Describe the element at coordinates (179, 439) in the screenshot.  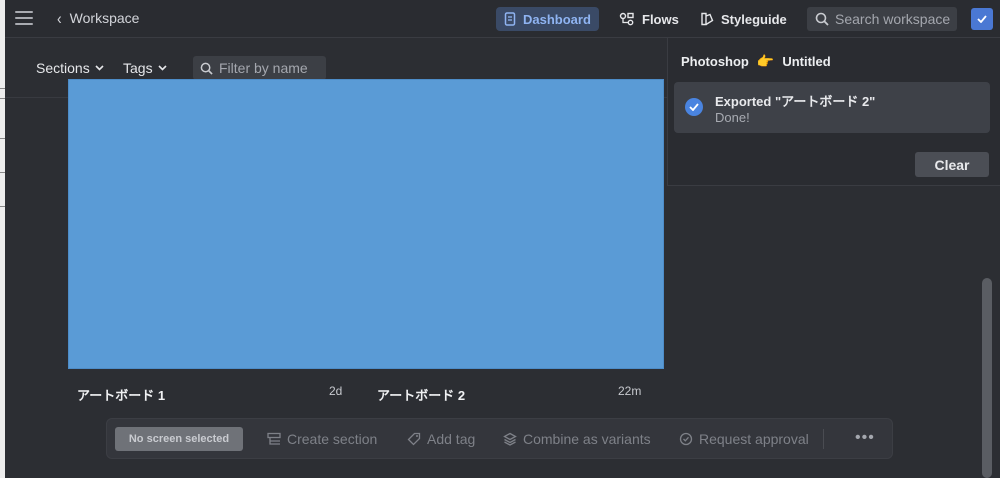
I see `selection-status-badge: No screen selected` at that location.